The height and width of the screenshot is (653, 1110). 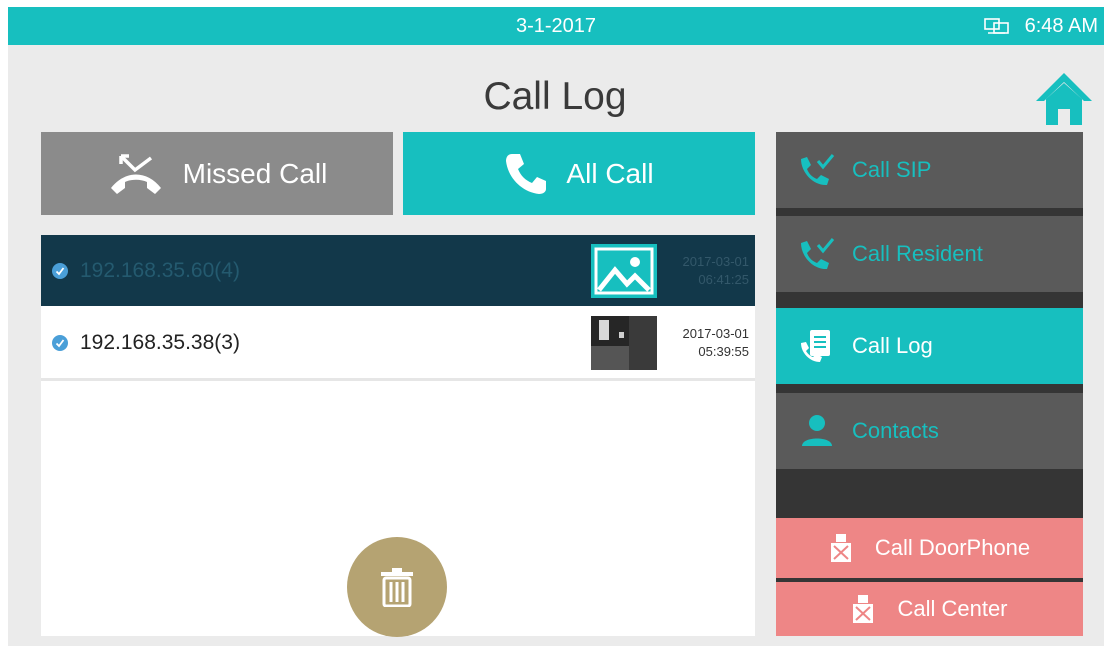 What do you see at coordinates (840, 548) in the screenshot?
I see `doorphone-icon` at bounding box center [840, 548].